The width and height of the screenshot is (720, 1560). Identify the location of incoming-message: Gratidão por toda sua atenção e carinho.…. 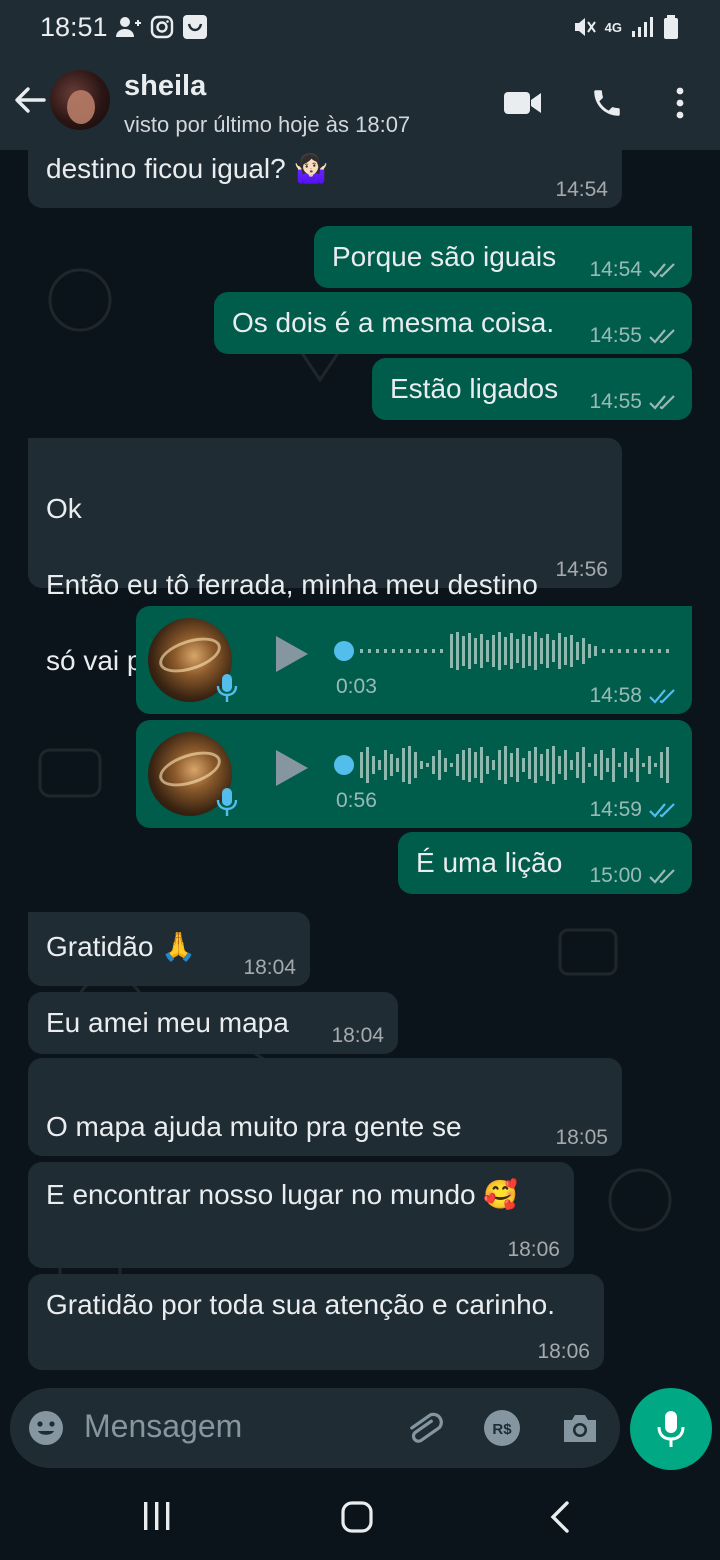
(316, 1322).